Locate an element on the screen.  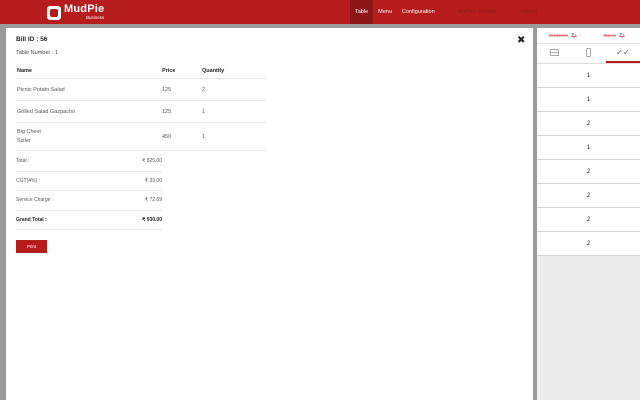
items-table-header: Name Price Quantity is located at coordinates (141, 71).